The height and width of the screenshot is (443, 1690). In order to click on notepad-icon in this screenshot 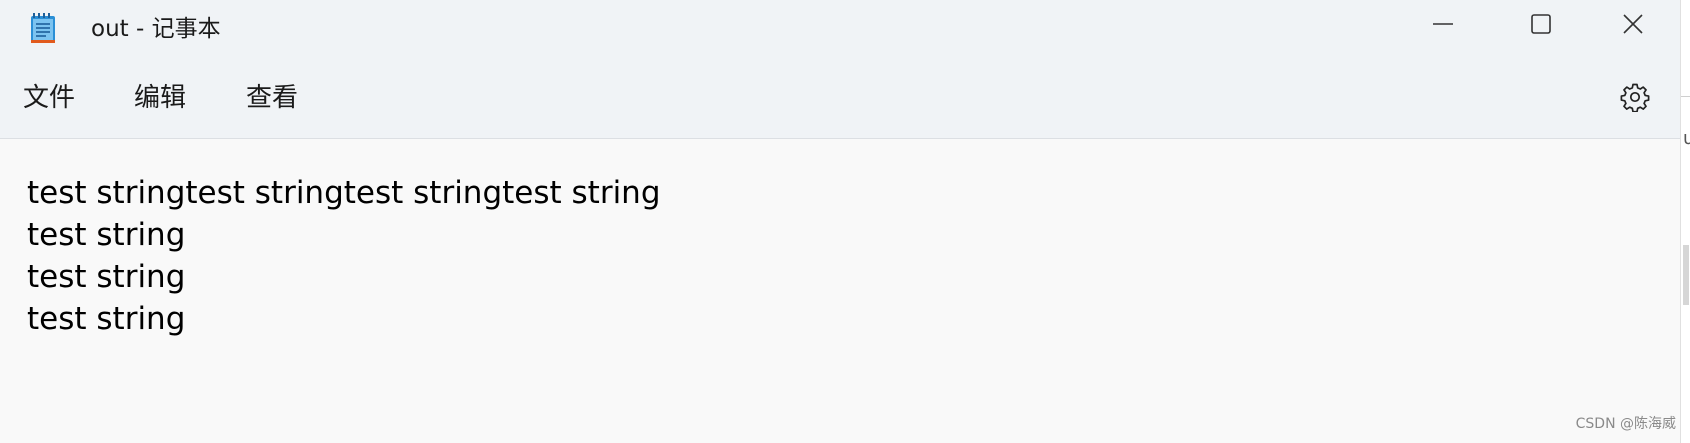, I will do `click(43, 28)`.